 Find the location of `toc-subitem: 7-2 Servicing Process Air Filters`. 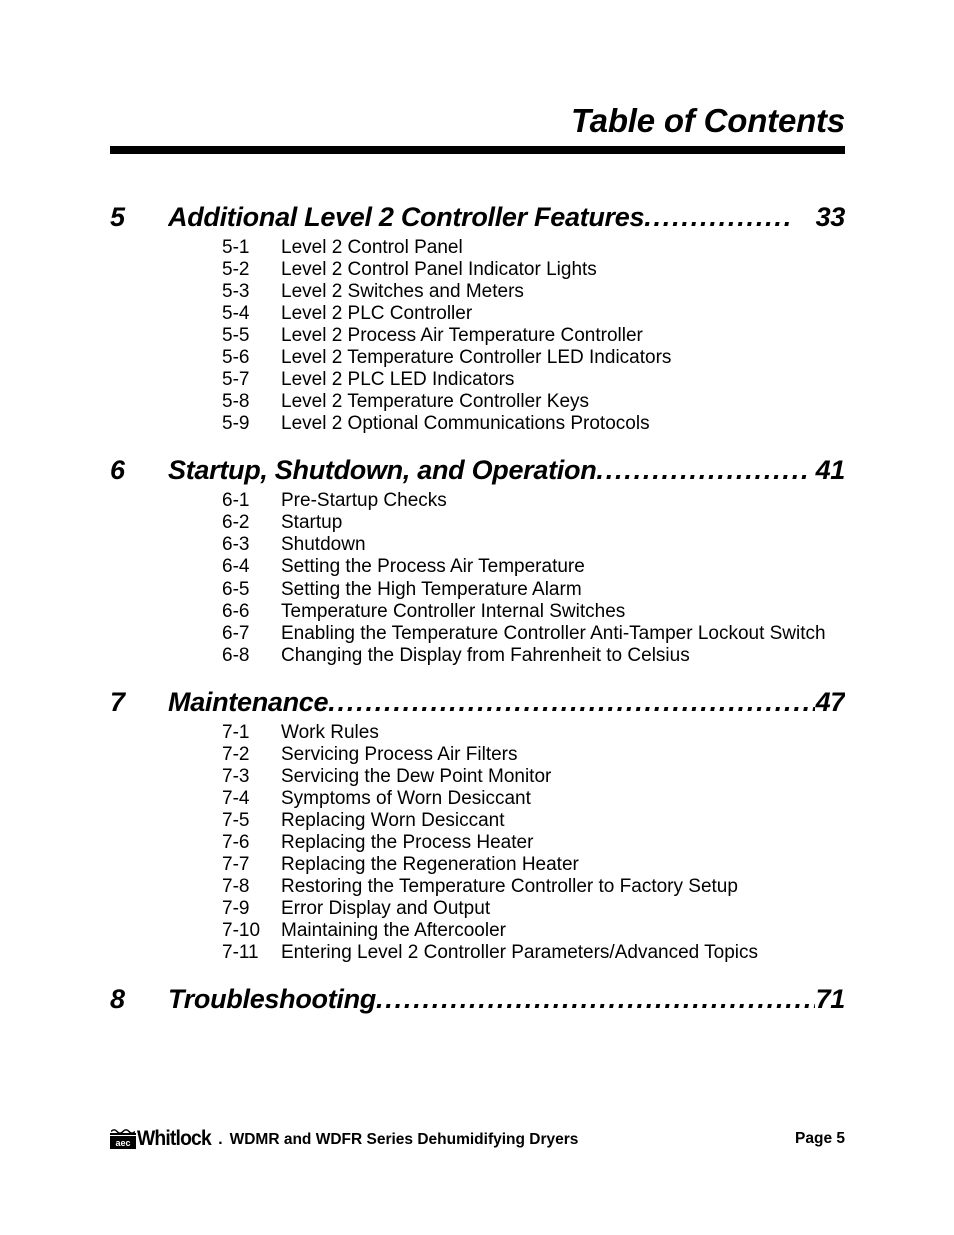

toc-subitem: 7-2 Servicing Process Air Filters is located at coordinates (477, 755).